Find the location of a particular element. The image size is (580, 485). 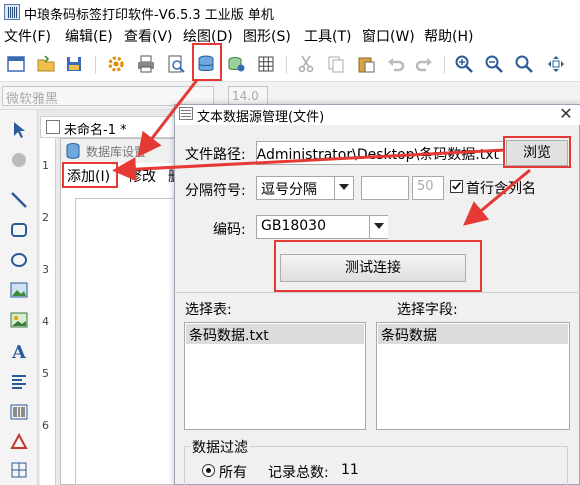

drawing-toolbox: A is located at coordinates (19, 297).